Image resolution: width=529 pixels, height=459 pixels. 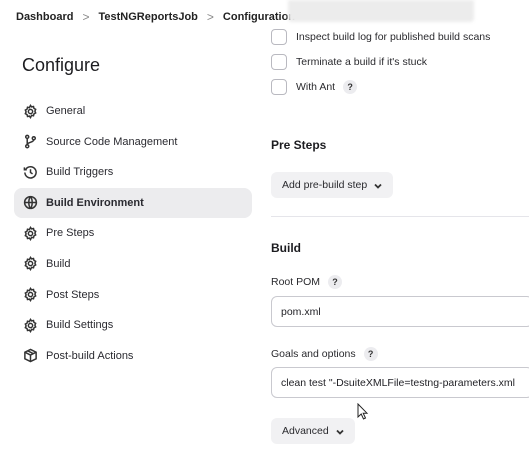 I want to click on sidebar-item-build-environment: Build Environment, so click(x=133, y=202).